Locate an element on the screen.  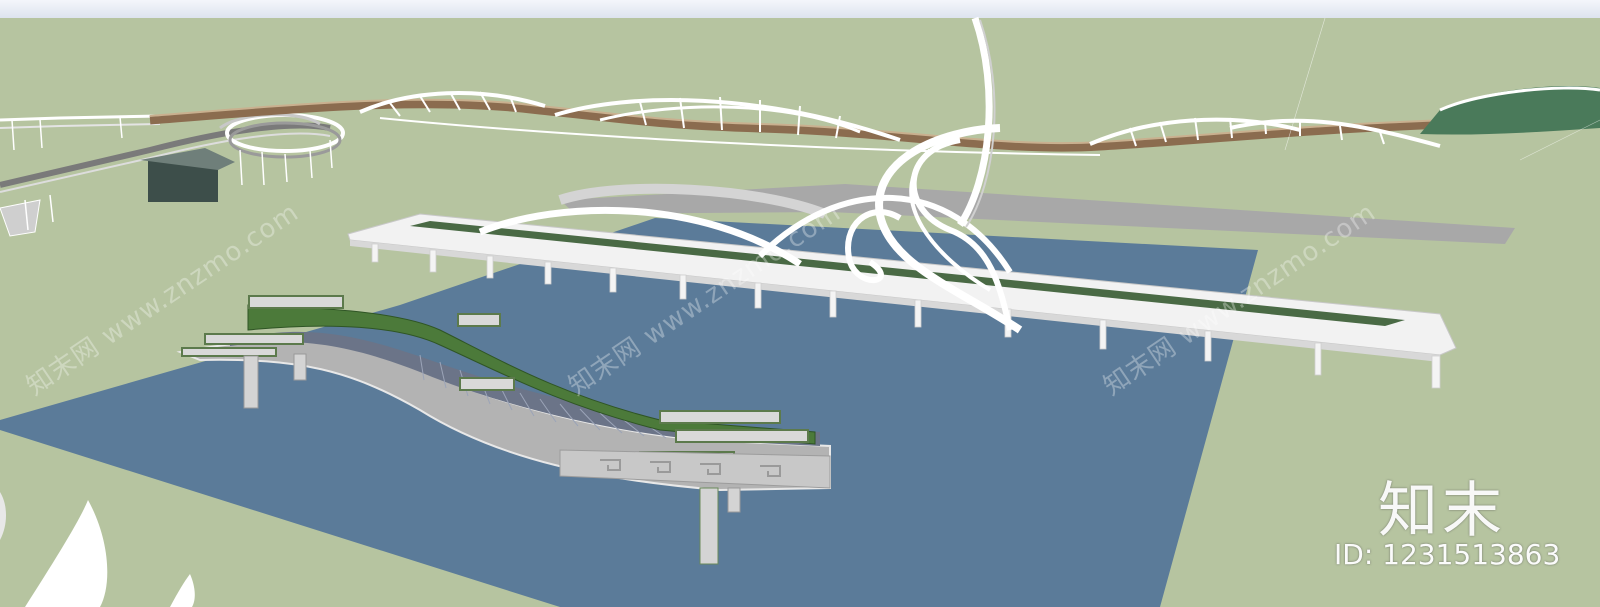
wave-bridge is located at coordinates (874, 121).